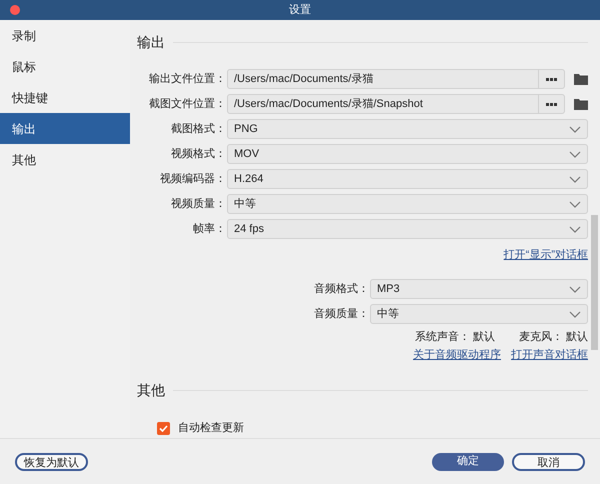 Image resolution: width=600 pixels, height=484 pixels. What do you see at coordinates (407, 179) in the screenshot?
I see `dropdown: H.264` at bounding box center [407, 179].